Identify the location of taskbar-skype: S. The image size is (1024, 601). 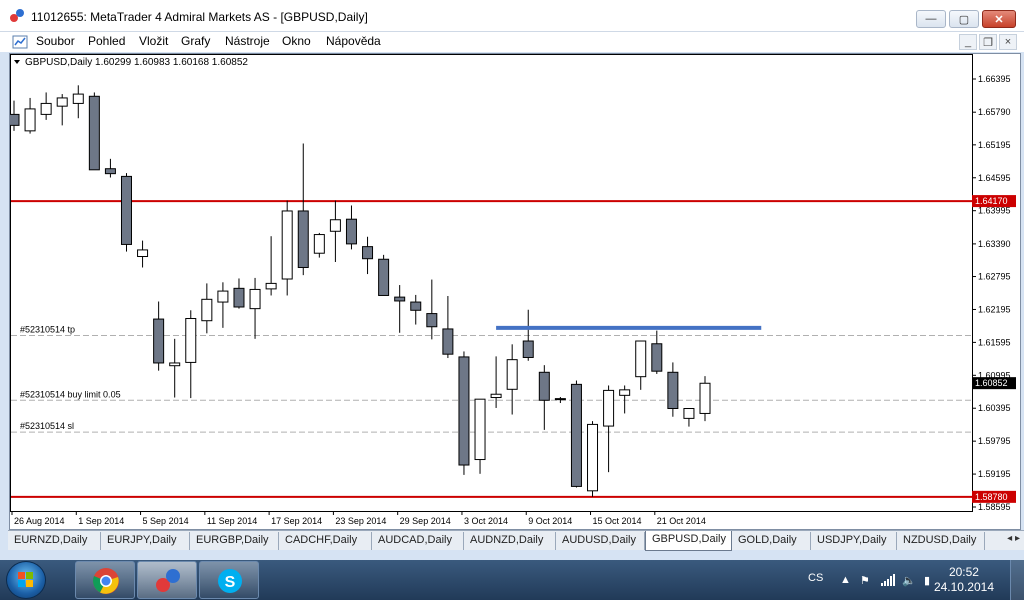
(229, 580).